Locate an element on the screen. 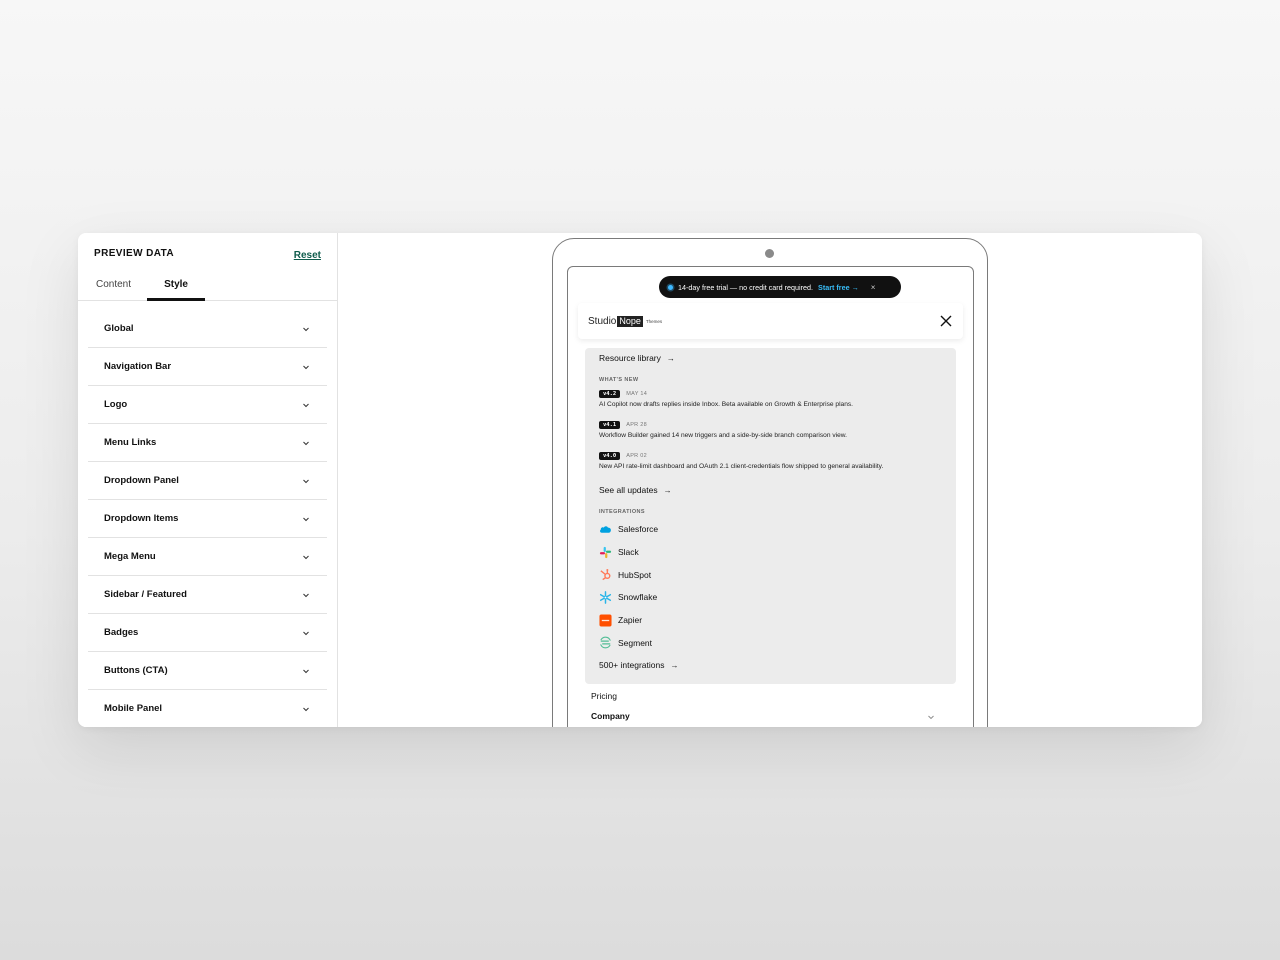 This screenshot has width=1280, height=960. integration-hubspot: HubSpot is located at coordinates (749, 574).